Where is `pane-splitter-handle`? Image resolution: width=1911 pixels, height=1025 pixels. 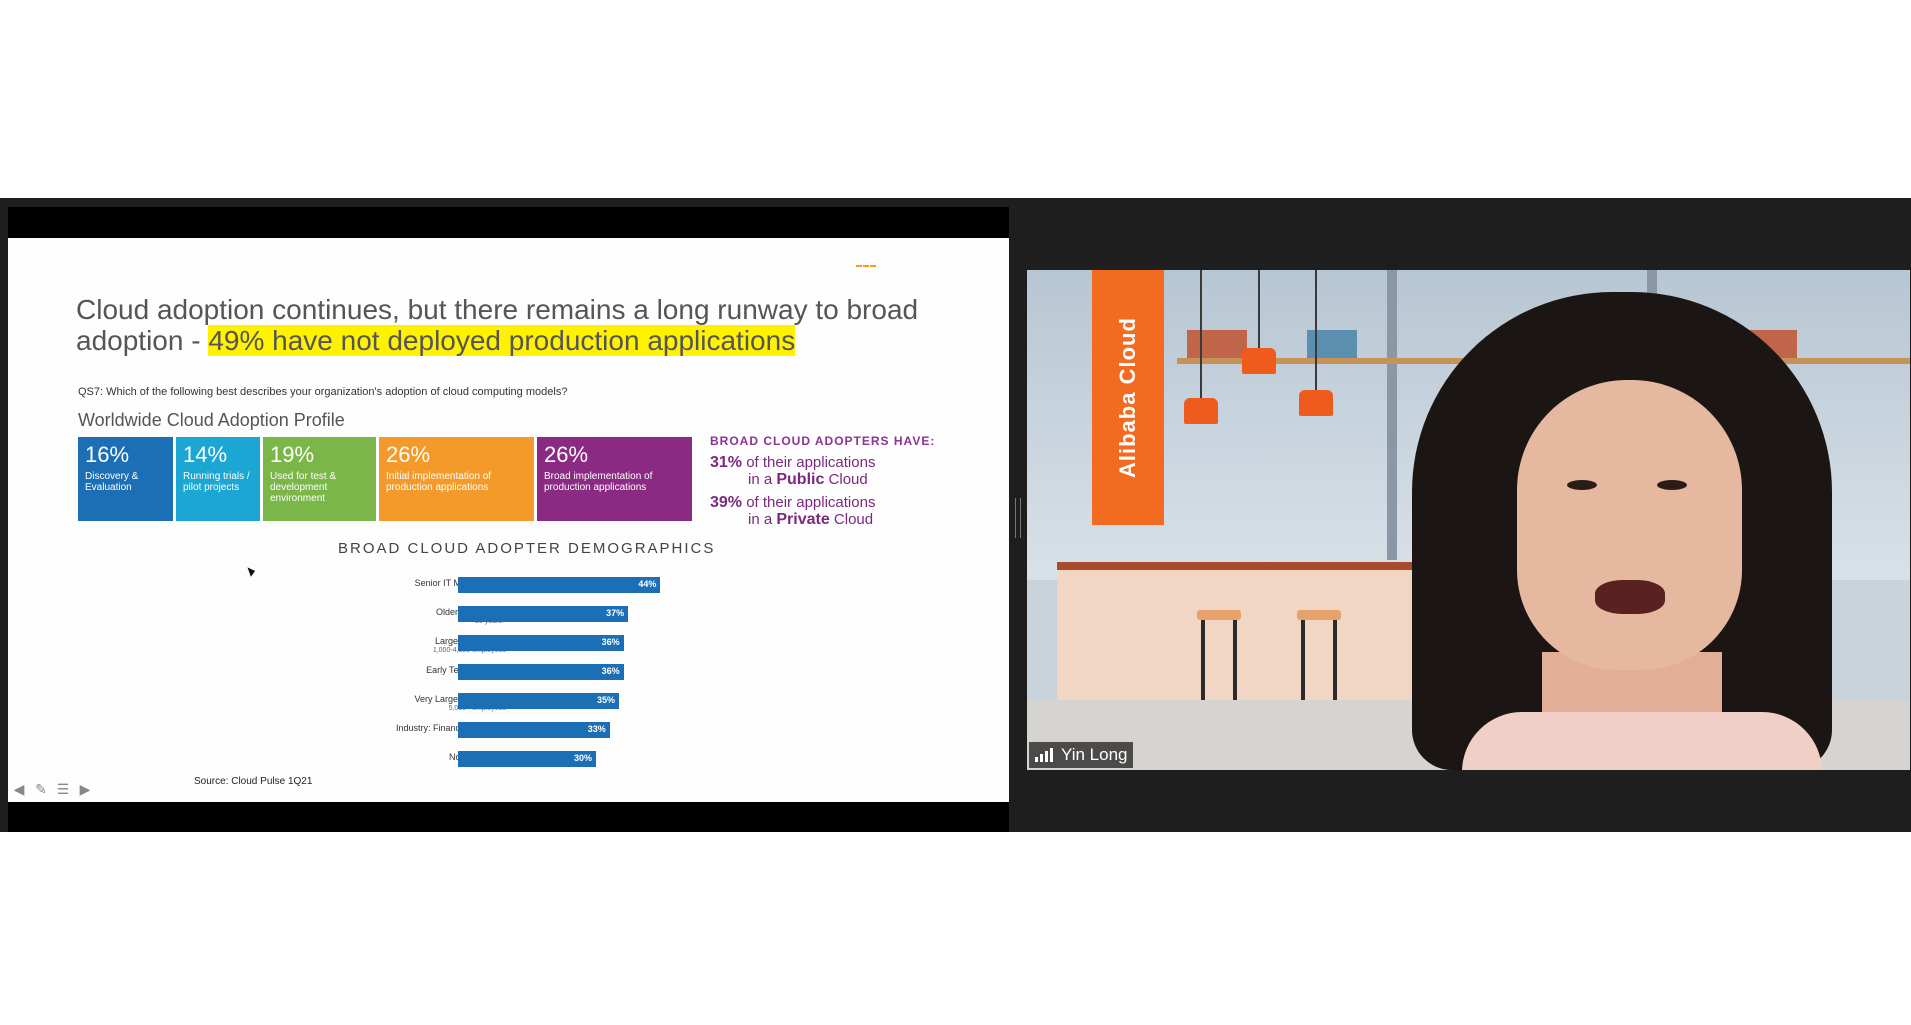
pane-splitter-handle is located at coordinates (1018, 518).